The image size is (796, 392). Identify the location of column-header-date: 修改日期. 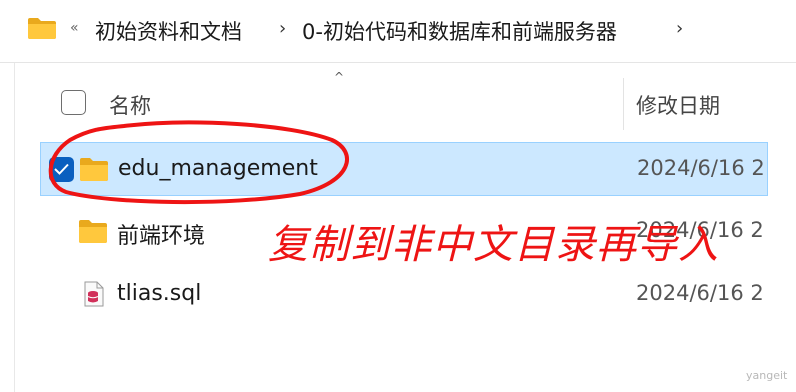
(678, 105).